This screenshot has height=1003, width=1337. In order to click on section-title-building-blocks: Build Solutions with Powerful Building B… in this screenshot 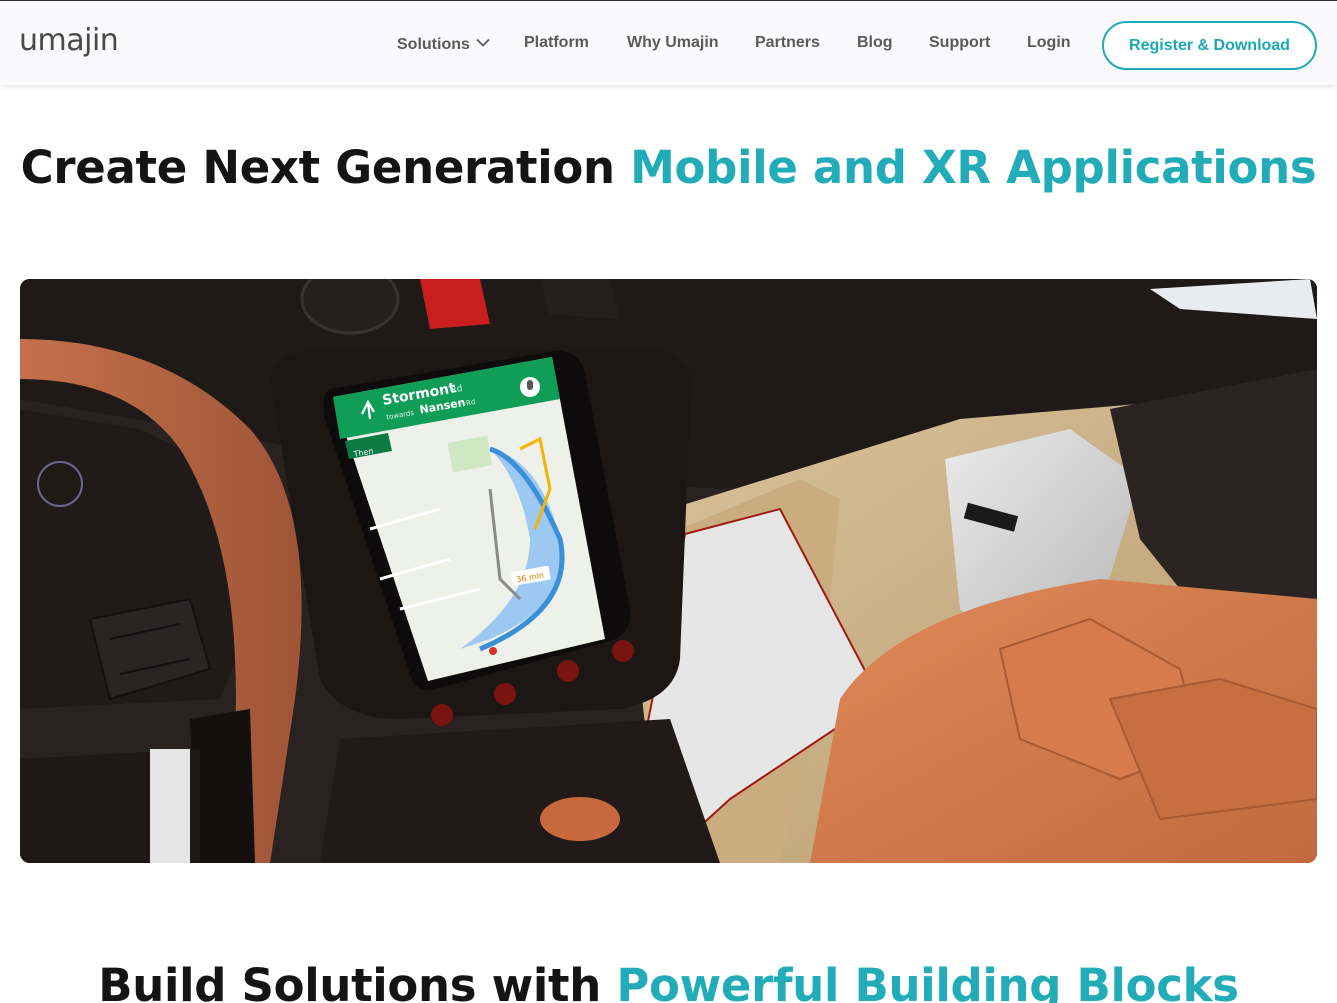, I will do `click(668, 980)`.